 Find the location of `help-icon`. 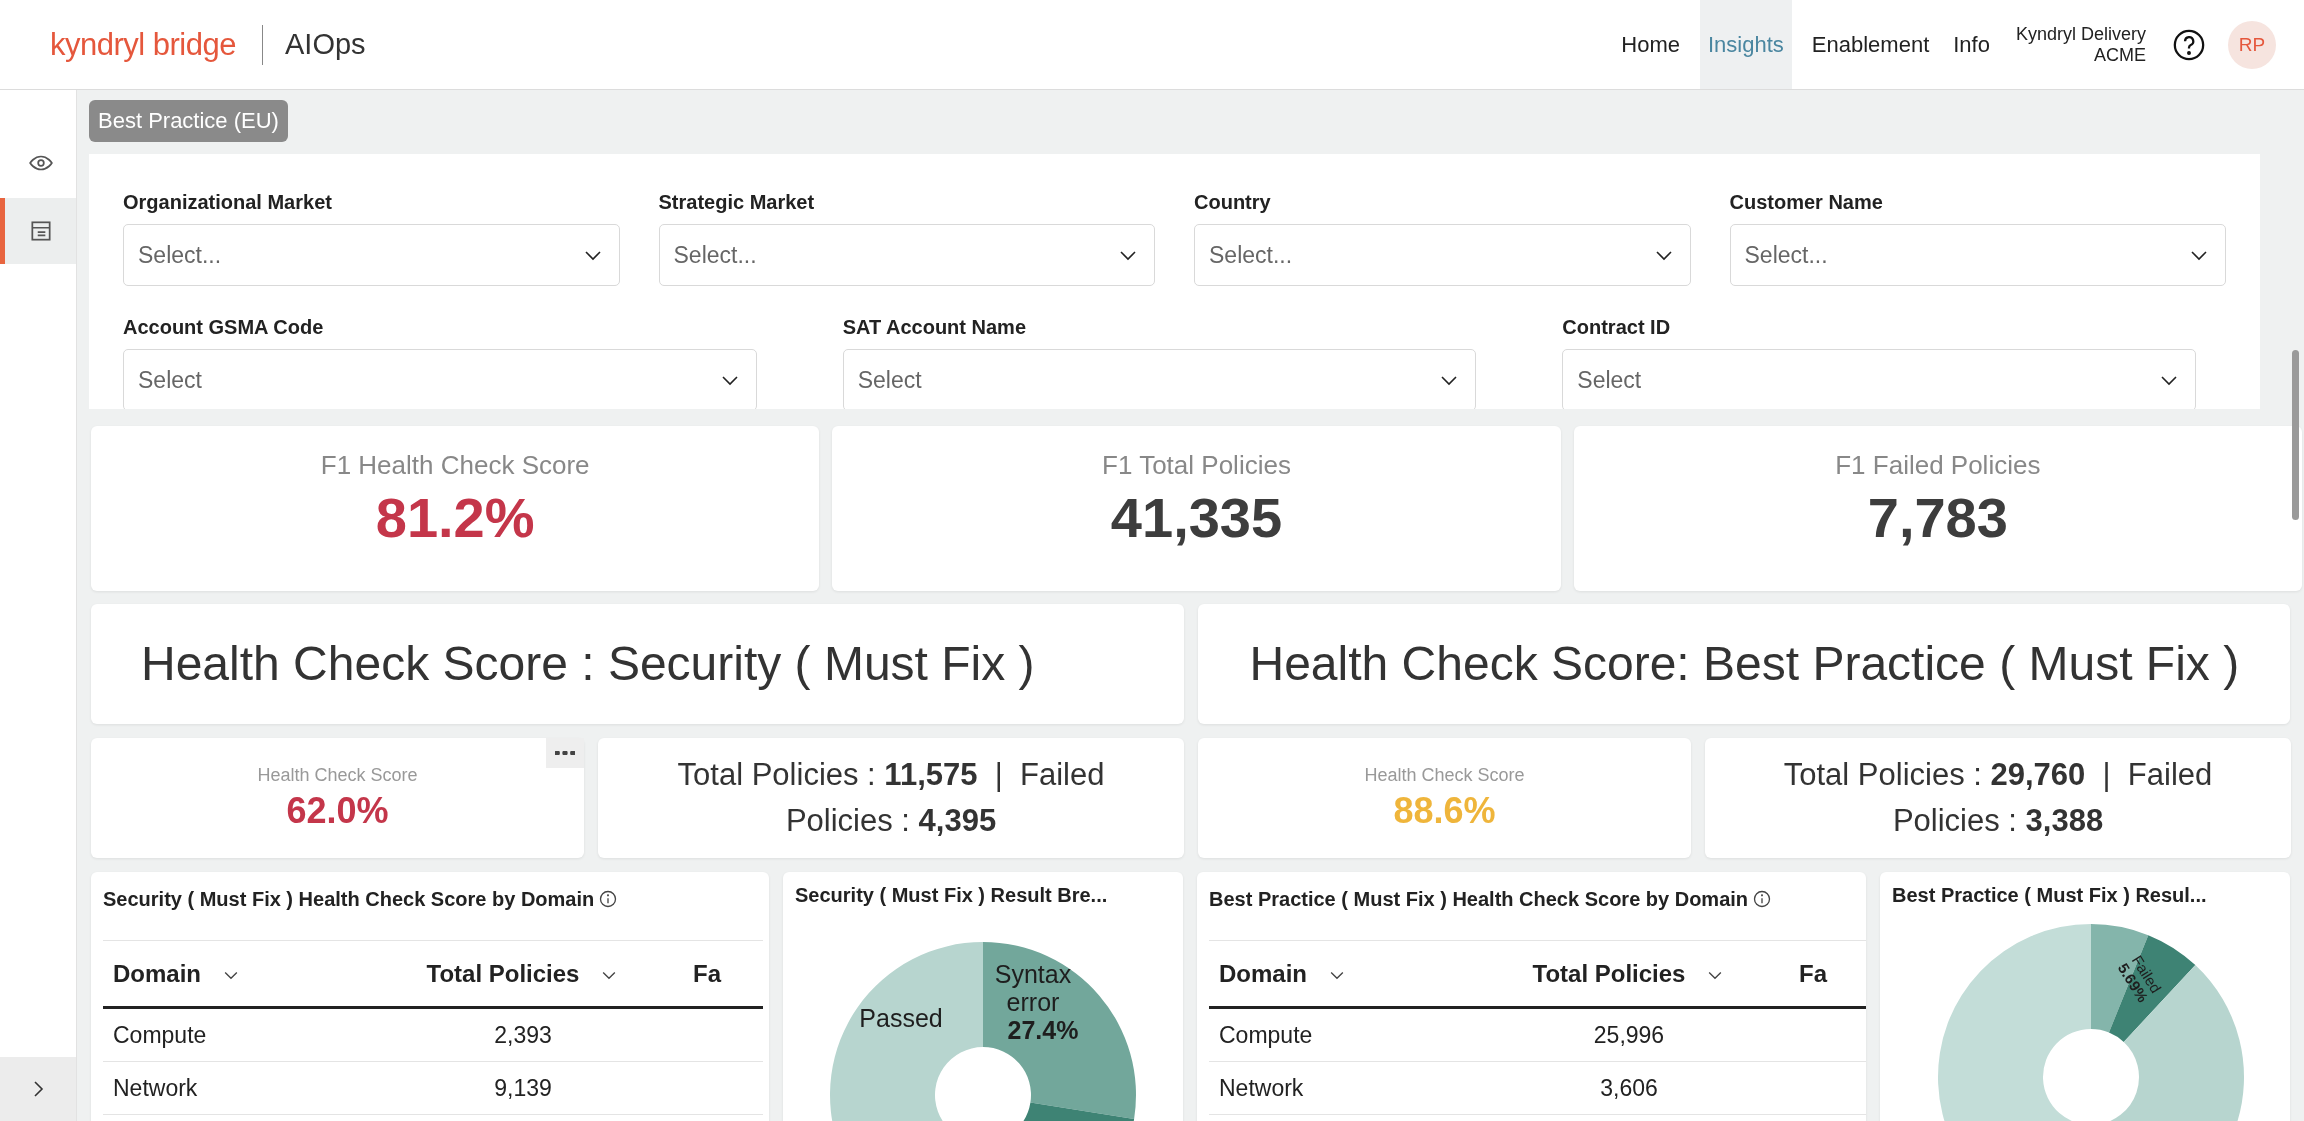

help-icon is located at coordinates (2189, 44).